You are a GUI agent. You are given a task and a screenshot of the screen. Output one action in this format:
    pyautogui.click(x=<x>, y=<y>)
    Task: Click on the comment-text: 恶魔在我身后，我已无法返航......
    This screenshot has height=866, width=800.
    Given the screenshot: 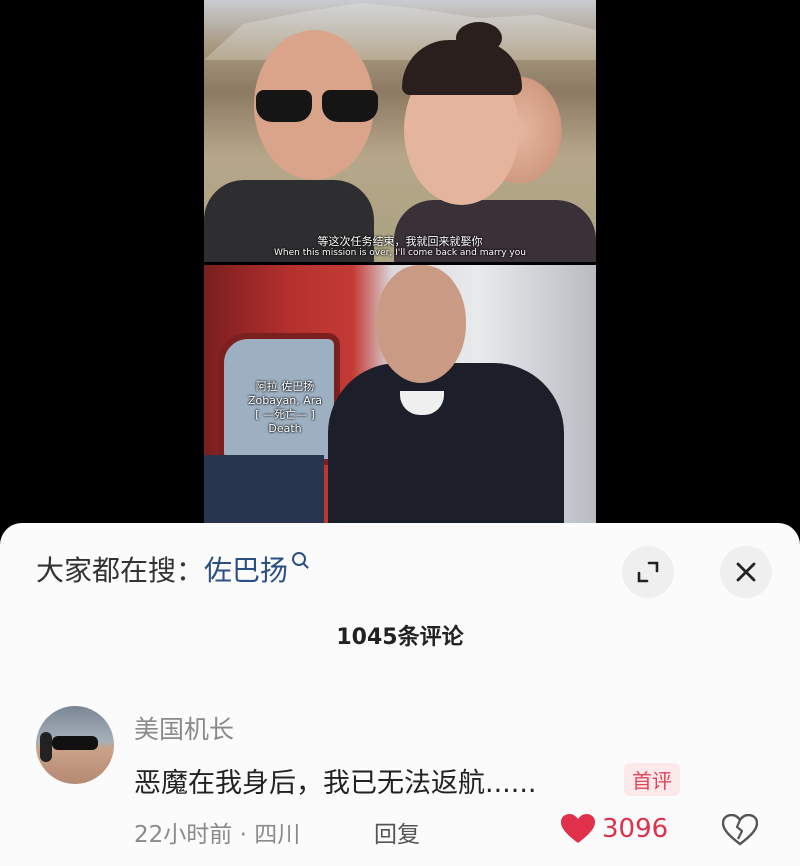 What is the action you would take?
    pyautogui.click(x=335, y=780)
    